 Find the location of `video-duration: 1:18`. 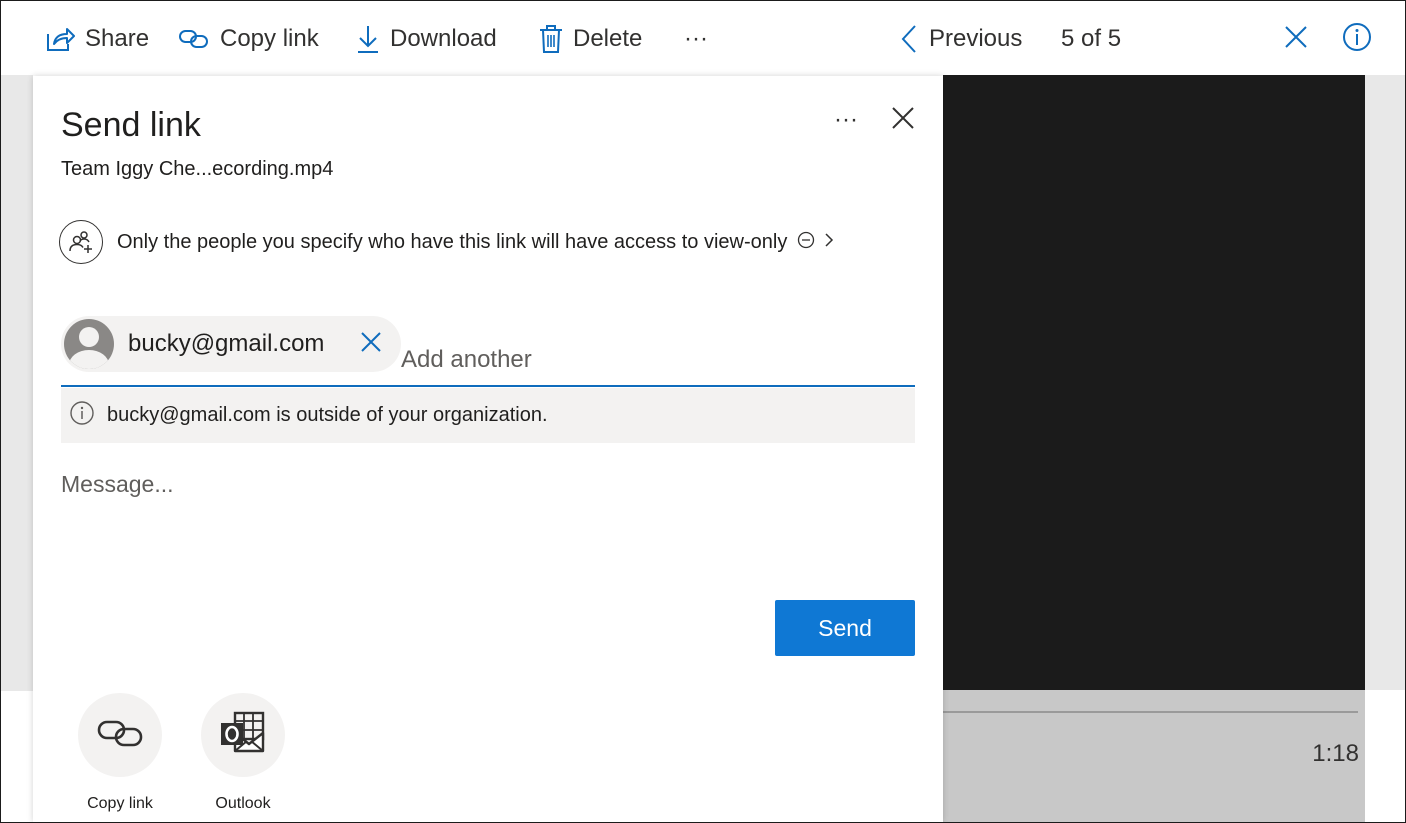

video-duration: 1:18 is located at coordinates (1335, 753).